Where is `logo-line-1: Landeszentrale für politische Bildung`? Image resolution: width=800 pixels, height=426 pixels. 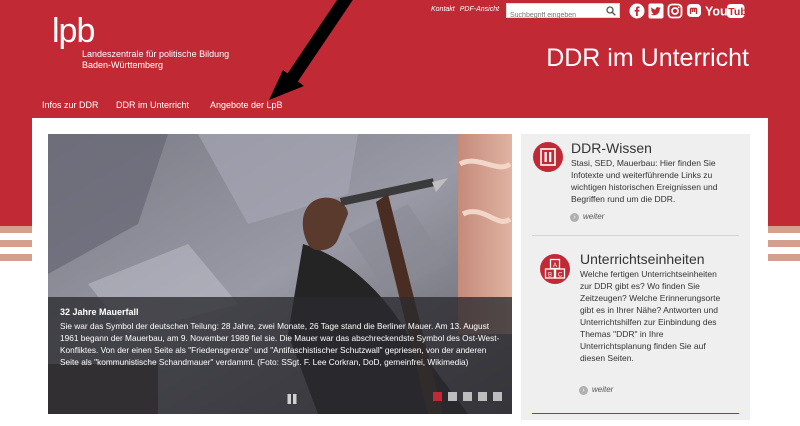 logo-line-1: Landeszentrale für politische Bildung is located at coordinates (156, 54).